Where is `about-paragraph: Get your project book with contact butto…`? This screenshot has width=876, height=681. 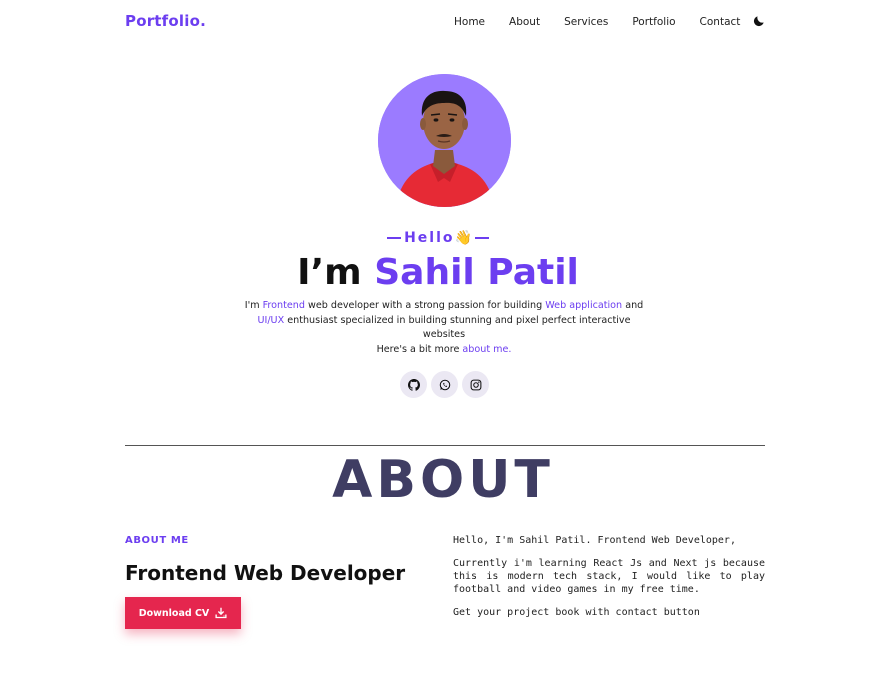 about-paragraph: Get your project book with contact butto… is located at coordinates (576, 612).